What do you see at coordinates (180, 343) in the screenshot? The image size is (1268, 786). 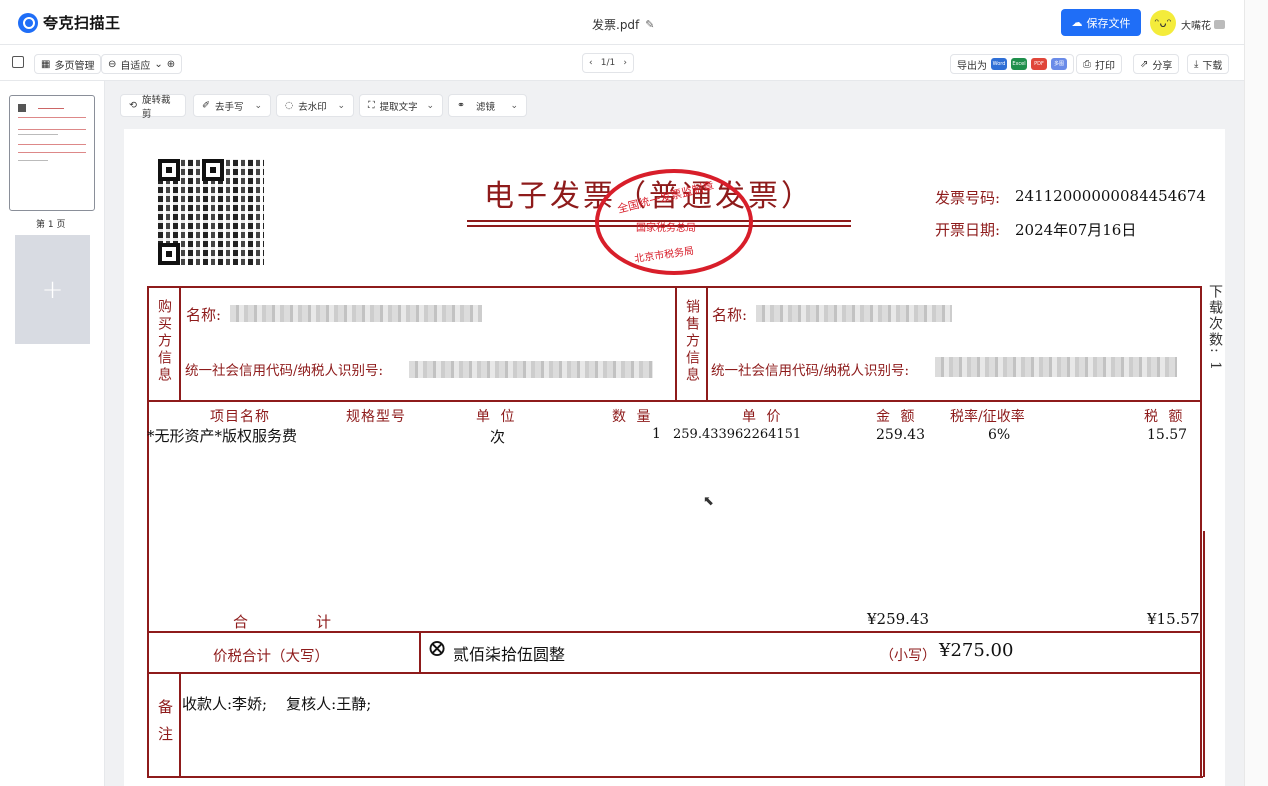 I see `buyer-side-divider` at bounding box center [180, 343].